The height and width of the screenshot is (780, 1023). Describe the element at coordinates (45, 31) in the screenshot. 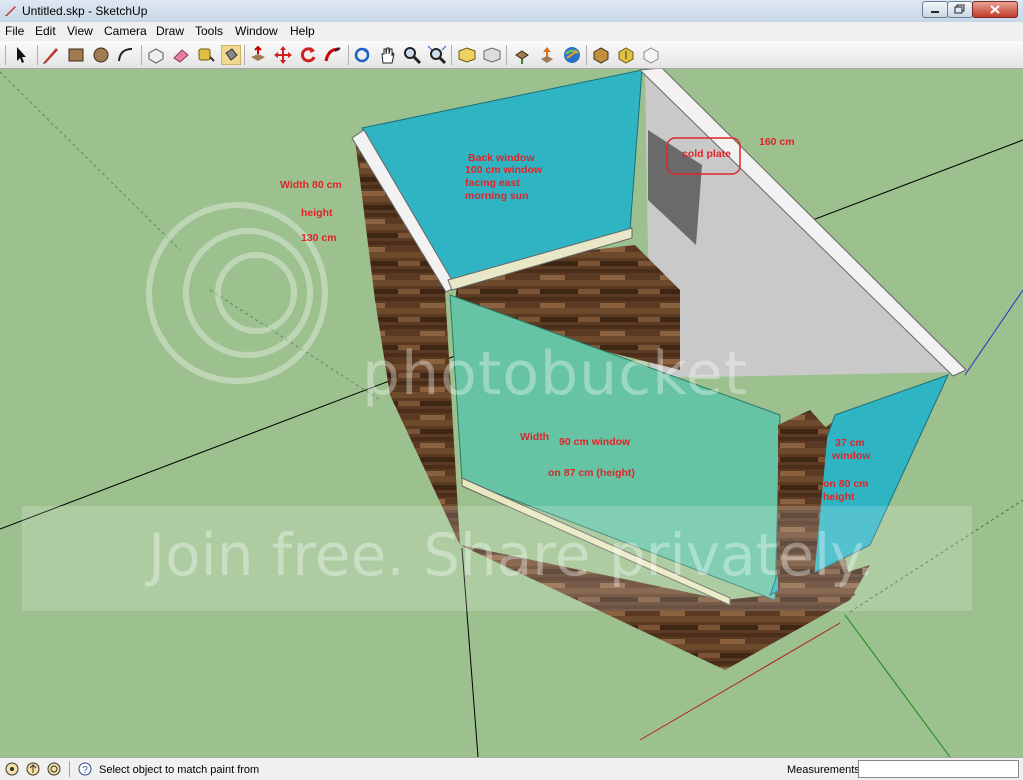

I see `menu-edit: Edit` at that location.